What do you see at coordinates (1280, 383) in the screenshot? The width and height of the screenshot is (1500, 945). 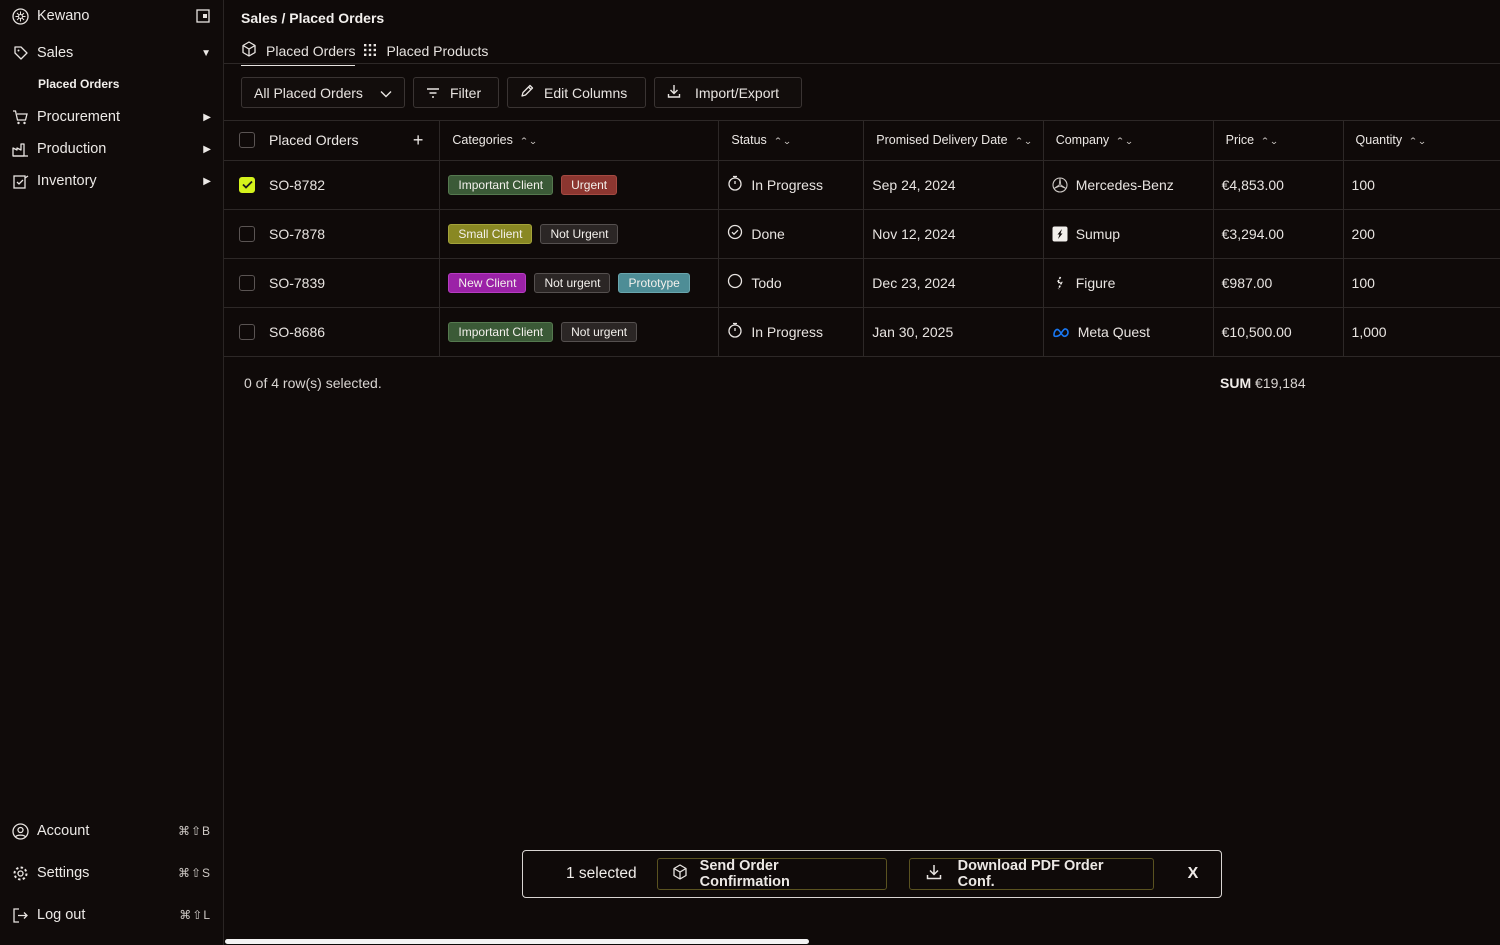 I see `sum-value: €19,184` at bounding box center [1280, 383].